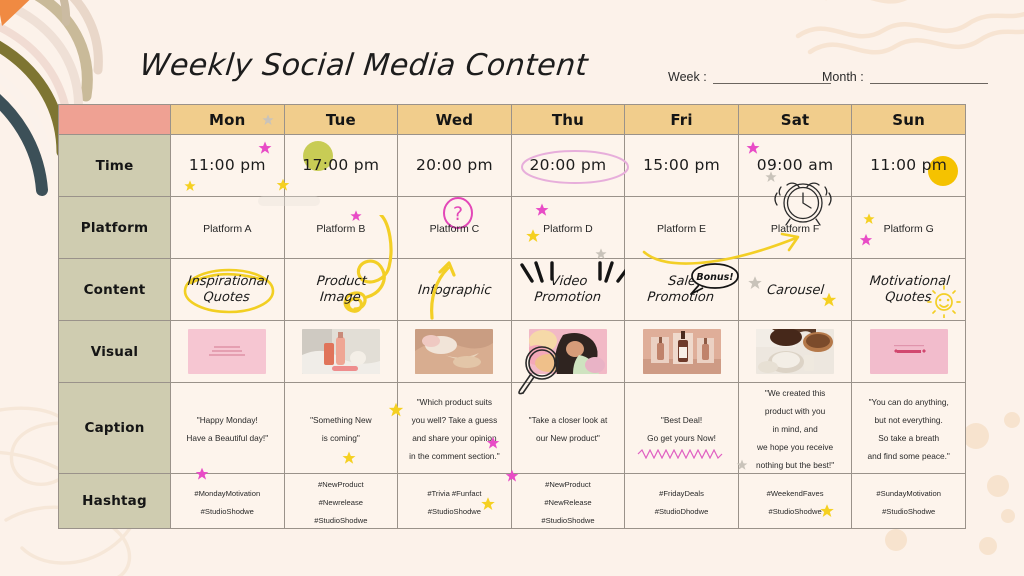  I want to click on thumbnail-pouring-beans, so click(795, 351).